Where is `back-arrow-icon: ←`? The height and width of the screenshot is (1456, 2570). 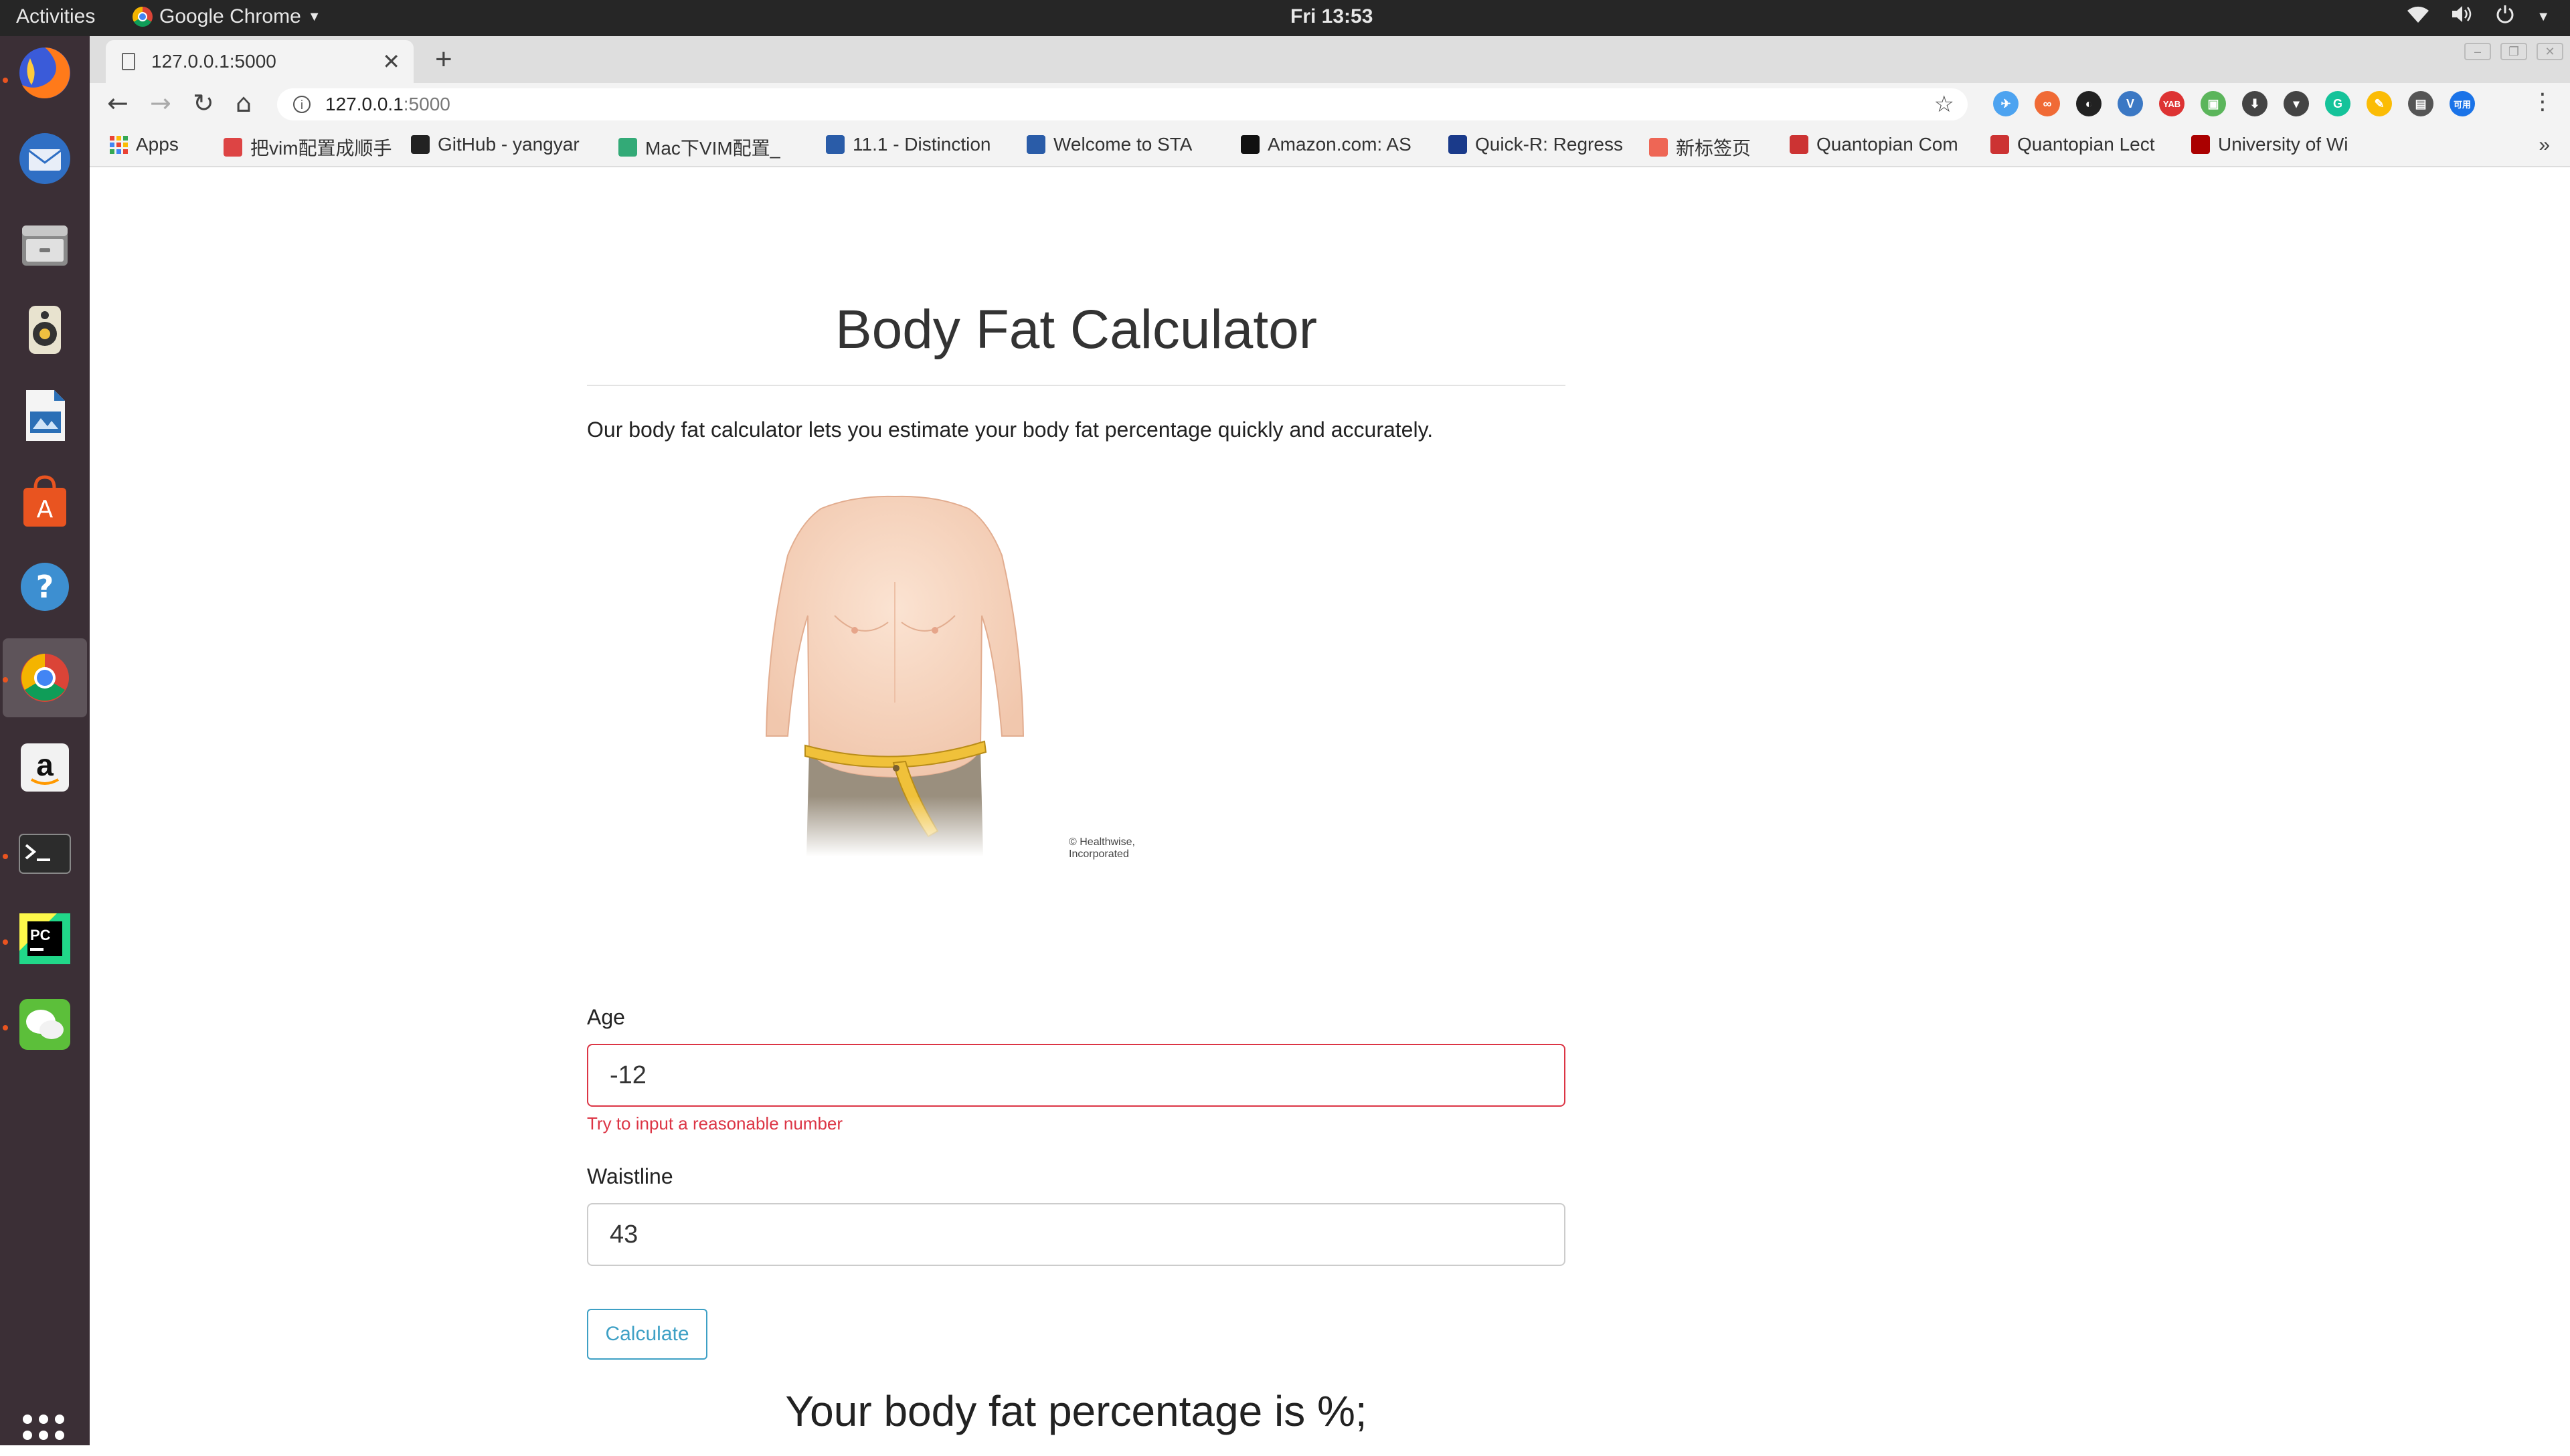
back-arrow-icon: ← is located at coordinates (118, 103).